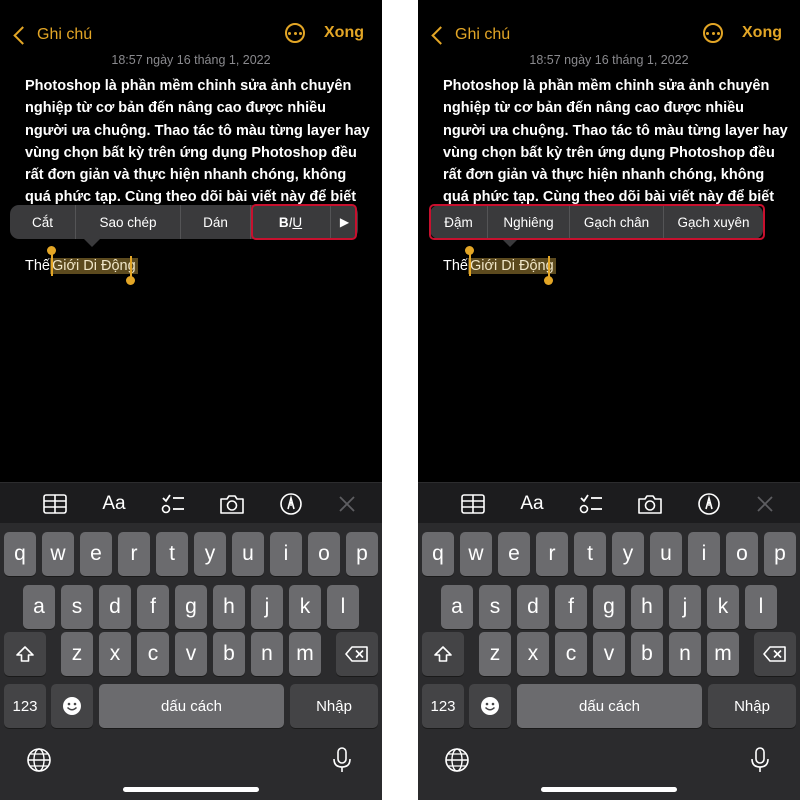 The image size is (800, 800). Describe the element at coordinates (216, 222) in the screenshot. I see `paste-button: Dán` at that location.